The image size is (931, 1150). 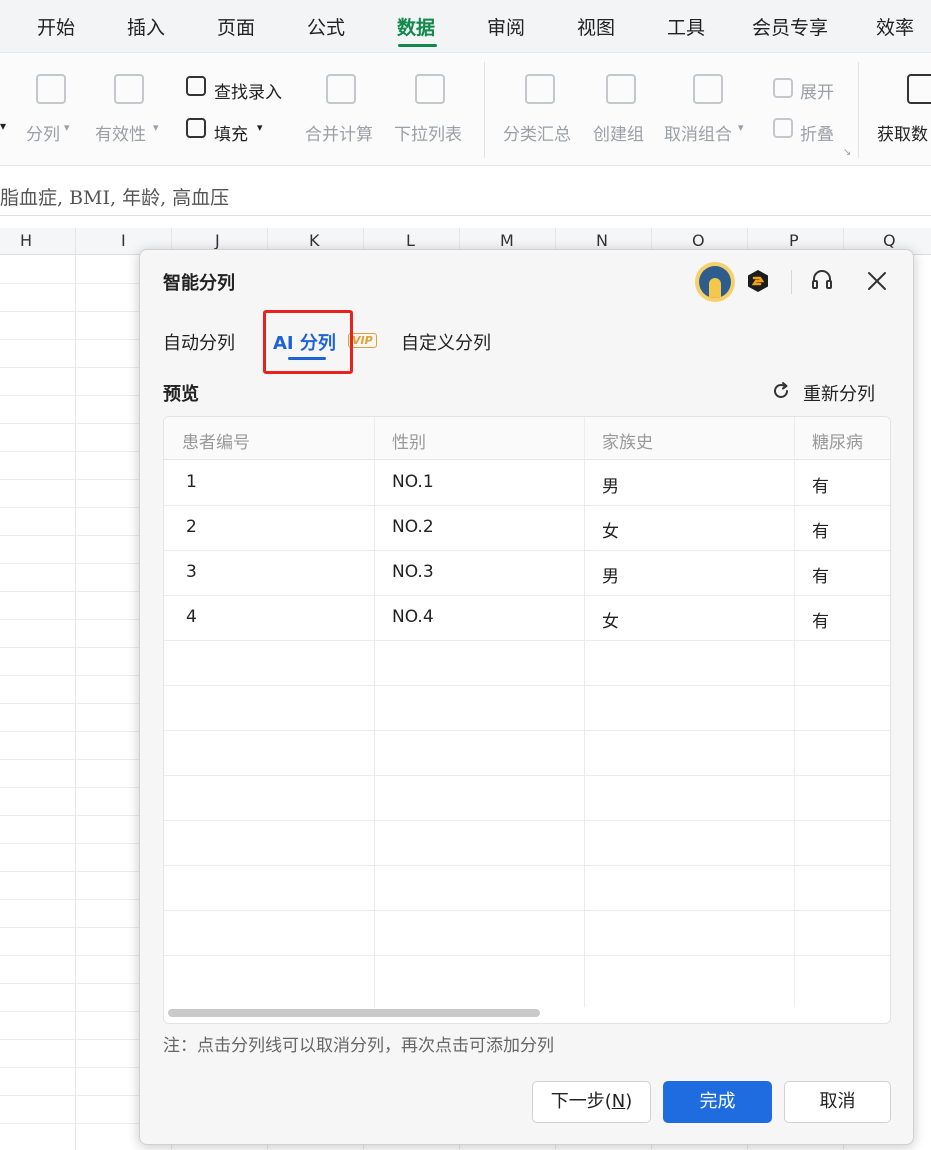 I want to click on validity-button: 有效性, so click(x=120, y=132).